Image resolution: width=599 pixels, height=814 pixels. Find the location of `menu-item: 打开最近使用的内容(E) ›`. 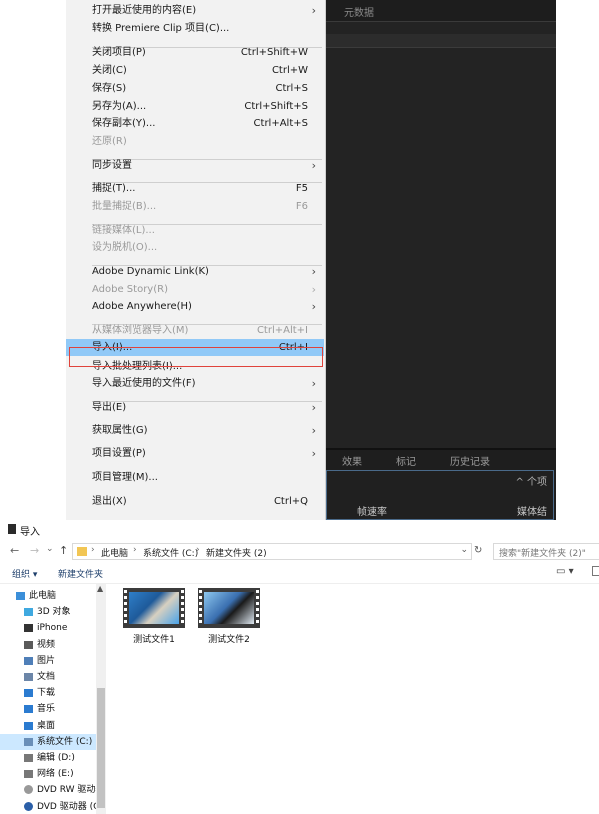

menu-item: 打开最近使用的内容(E) › is located at coordinates (195, 10).